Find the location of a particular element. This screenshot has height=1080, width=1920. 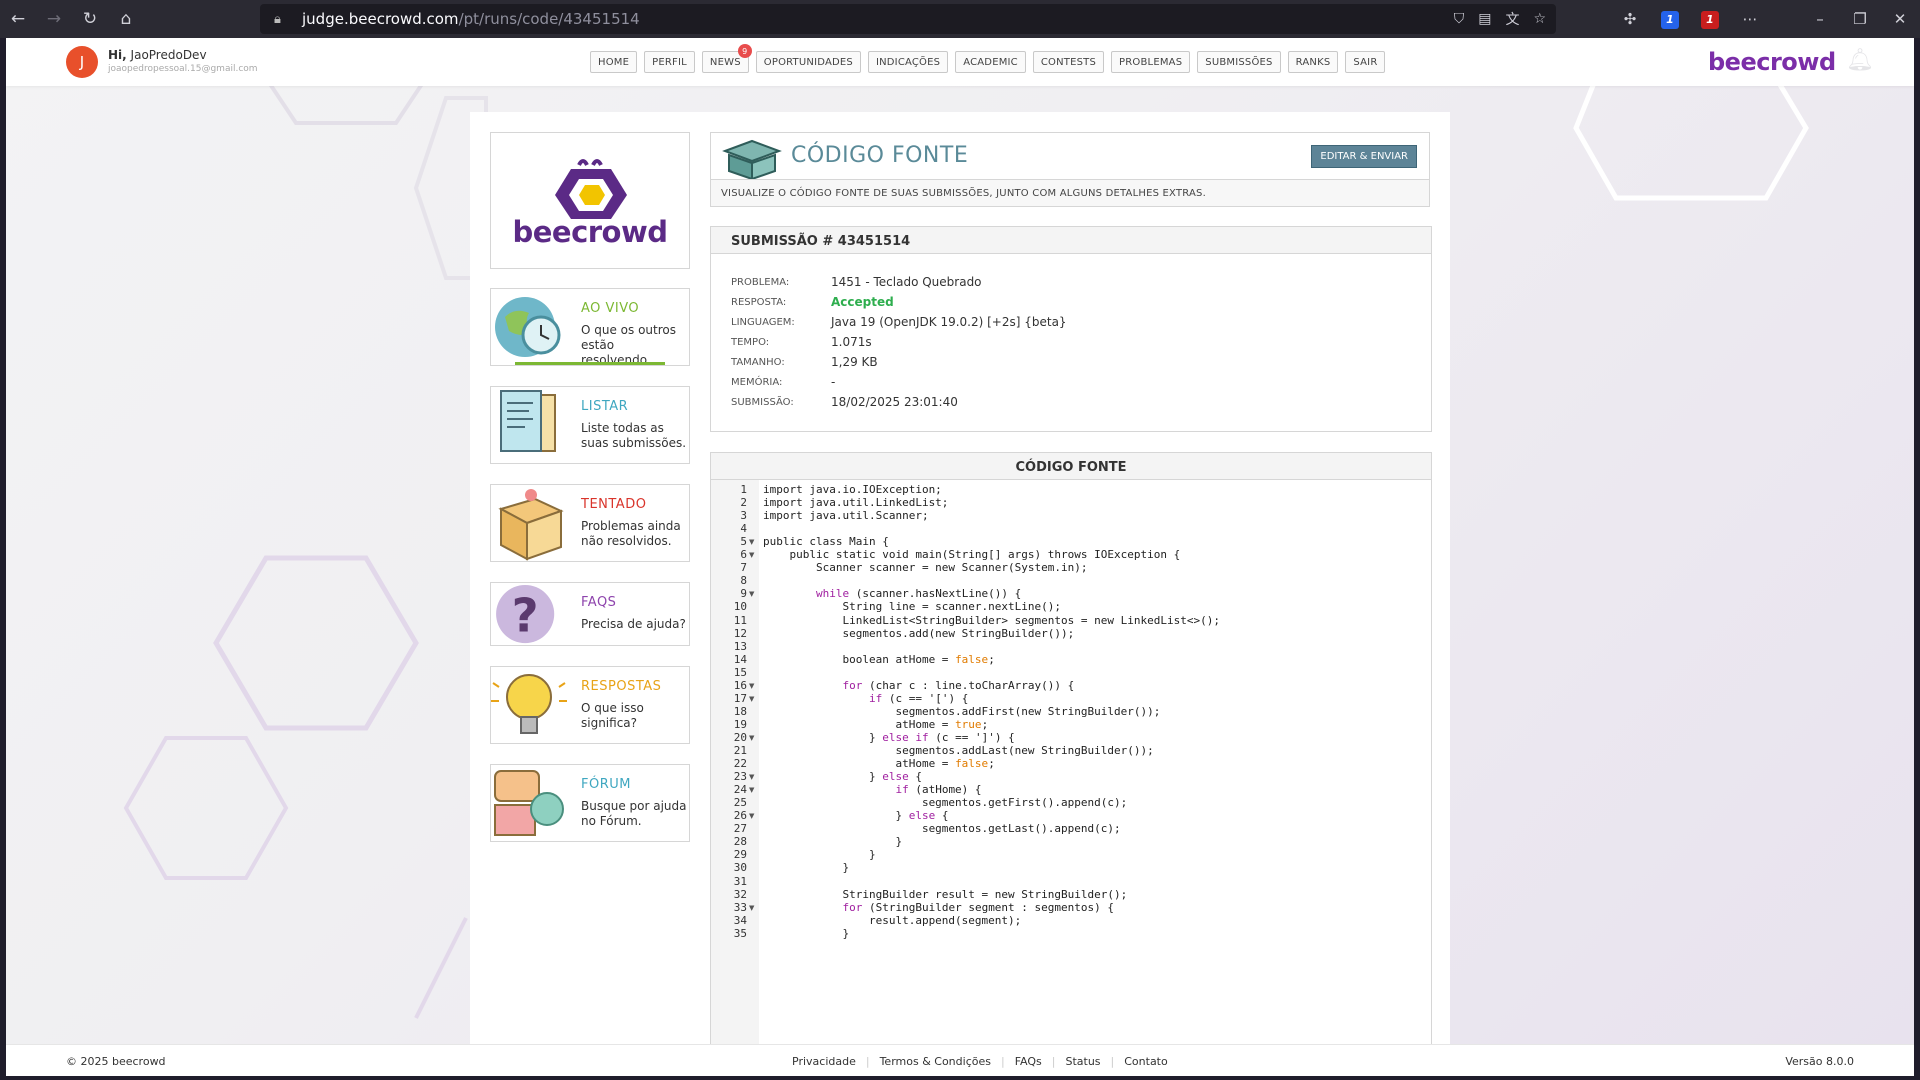

forward-icon: → is located at coordinates (54, 19).